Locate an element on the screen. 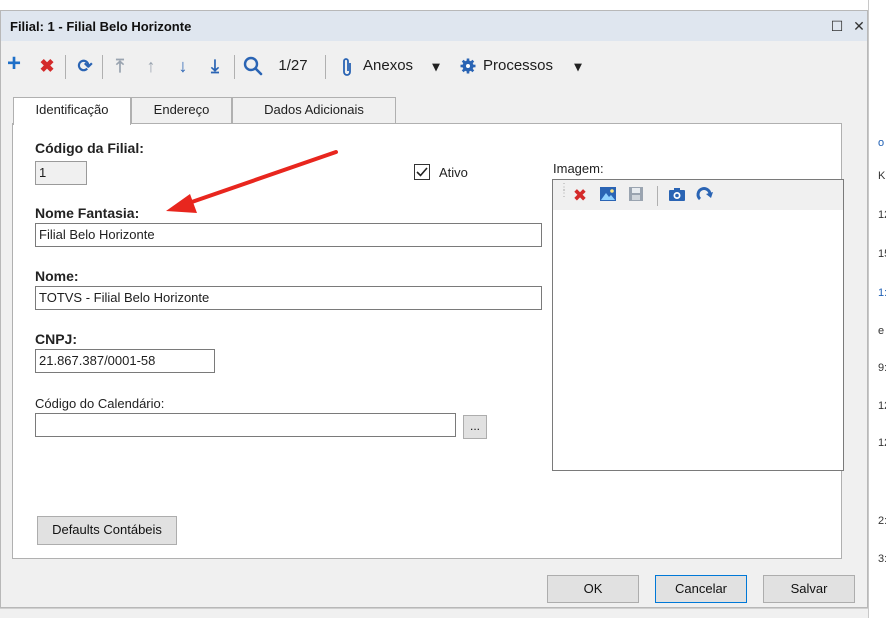 This screenshot has height=618, width=886. anexos-dropdown-icon: ▾ is located at coordinates (436, 66).